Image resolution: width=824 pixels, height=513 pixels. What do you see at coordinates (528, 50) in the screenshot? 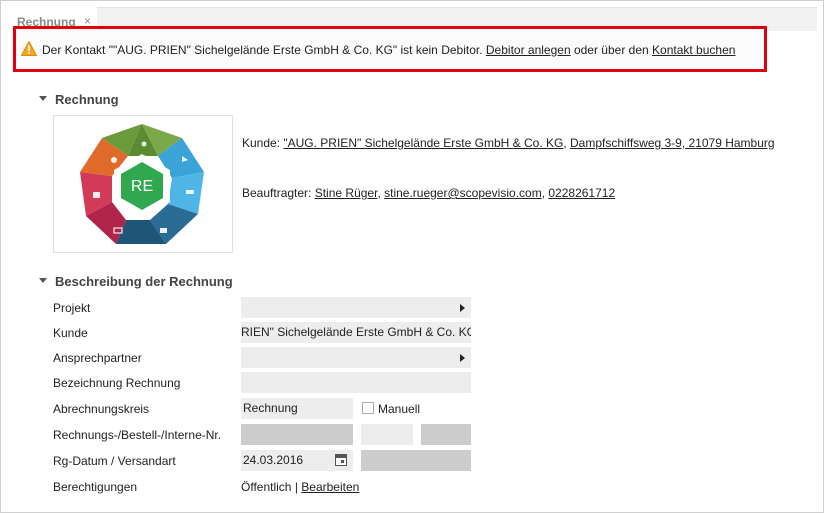
I see `debitor-anlegen-link: Debitor anlegen` at bounding box center [528, 50].